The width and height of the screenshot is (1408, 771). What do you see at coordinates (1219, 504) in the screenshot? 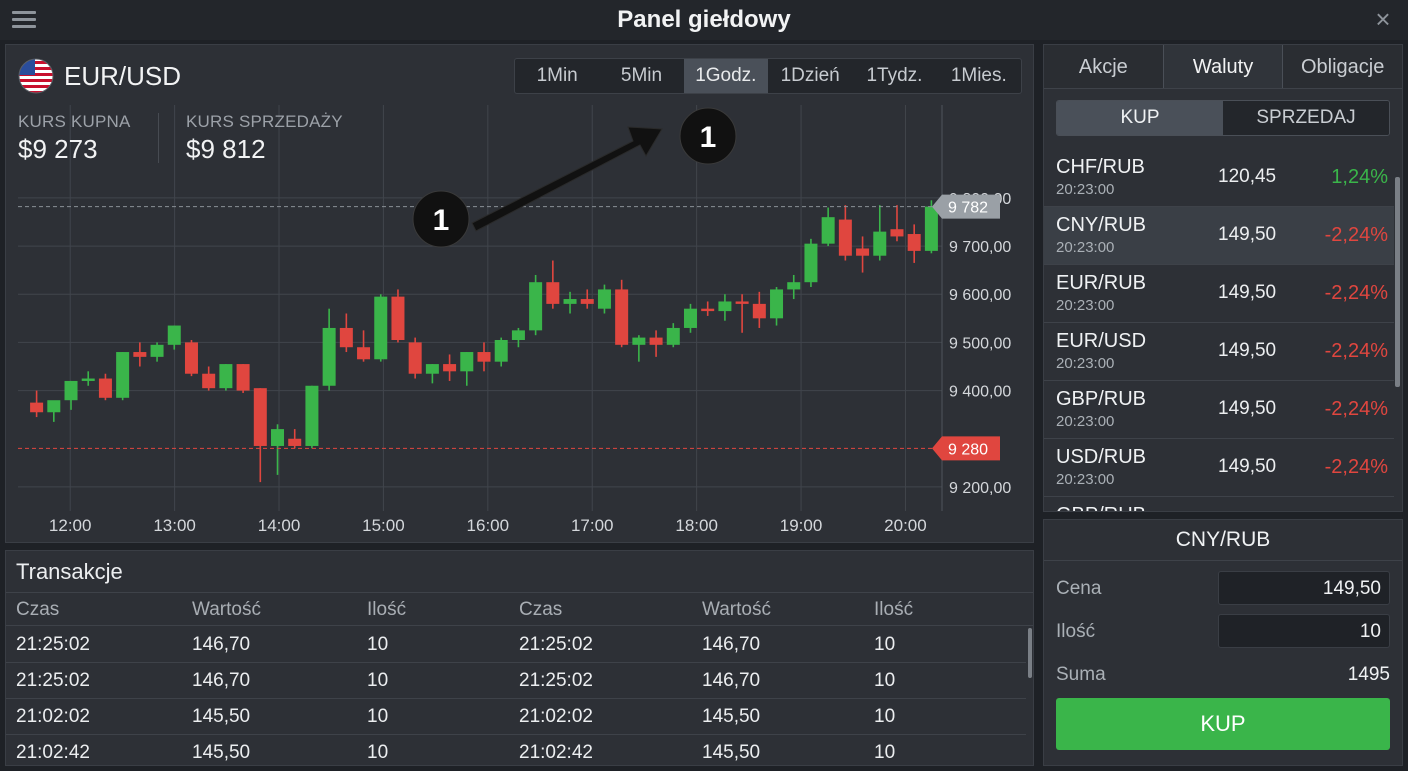
I see `currency-pair-row: GBP/RUB` at bounding box center [1219, 504].